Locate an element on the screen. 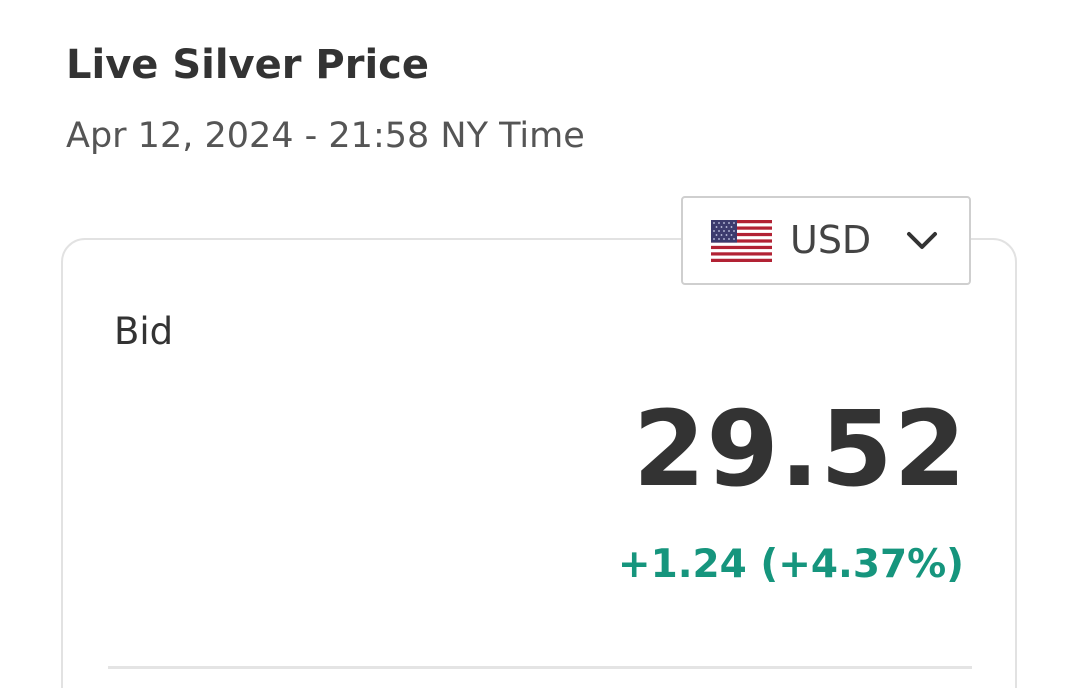 This screenshot has height=688, width=1080. selected-currency: USD is located at coordinates (831, 240).